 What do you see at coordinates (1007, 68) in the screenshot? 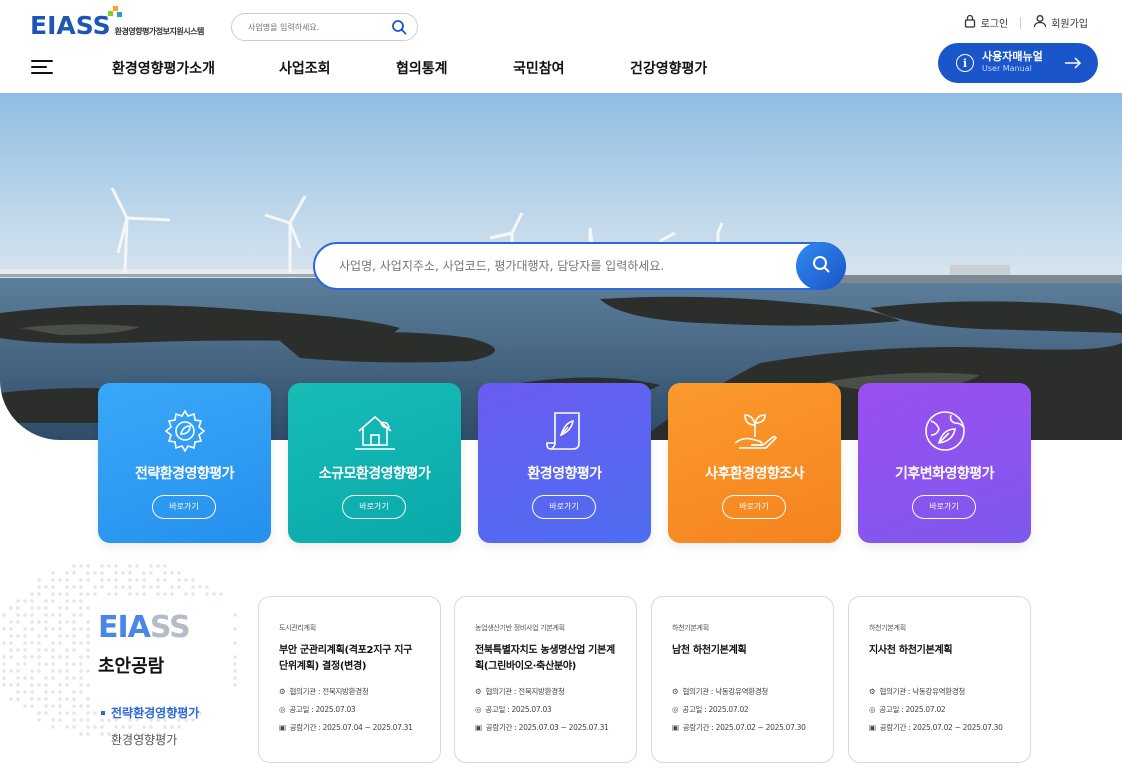
I see `manual-subtitle: User Manual` at bounding box center [1007, 68].